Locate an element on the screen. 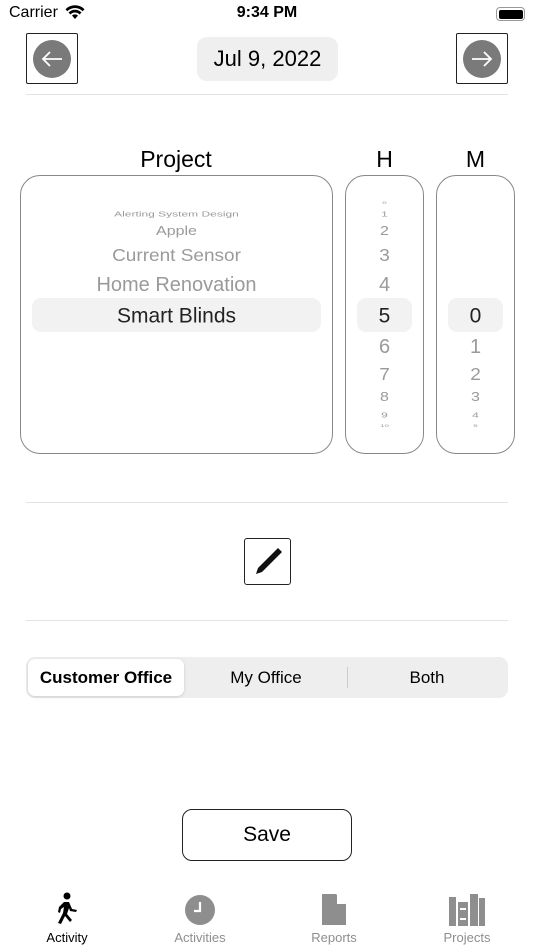 This screenshot has width=534, height=950. tab-label: Activities is located at coordinates (200, 937).